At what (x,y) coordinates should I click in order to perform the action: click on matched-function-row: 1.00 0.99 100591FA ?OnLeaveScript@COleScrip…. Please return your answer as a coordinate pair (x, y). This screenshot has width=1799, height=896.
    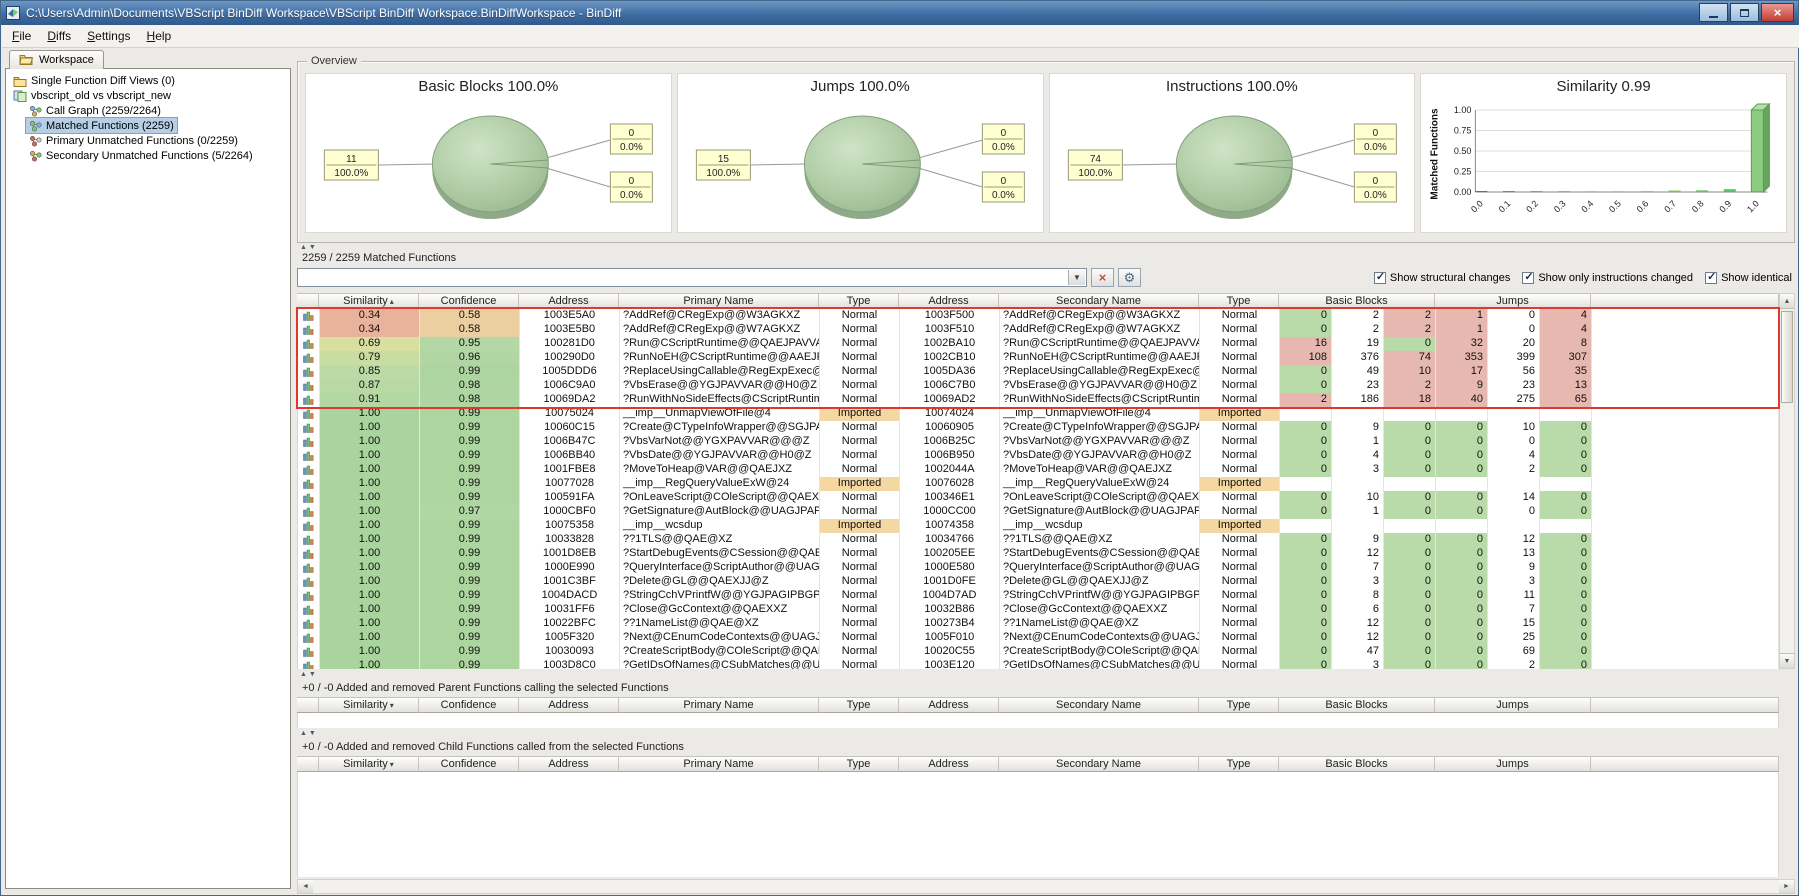
    Looking at the image, I should click on (1038, 498).